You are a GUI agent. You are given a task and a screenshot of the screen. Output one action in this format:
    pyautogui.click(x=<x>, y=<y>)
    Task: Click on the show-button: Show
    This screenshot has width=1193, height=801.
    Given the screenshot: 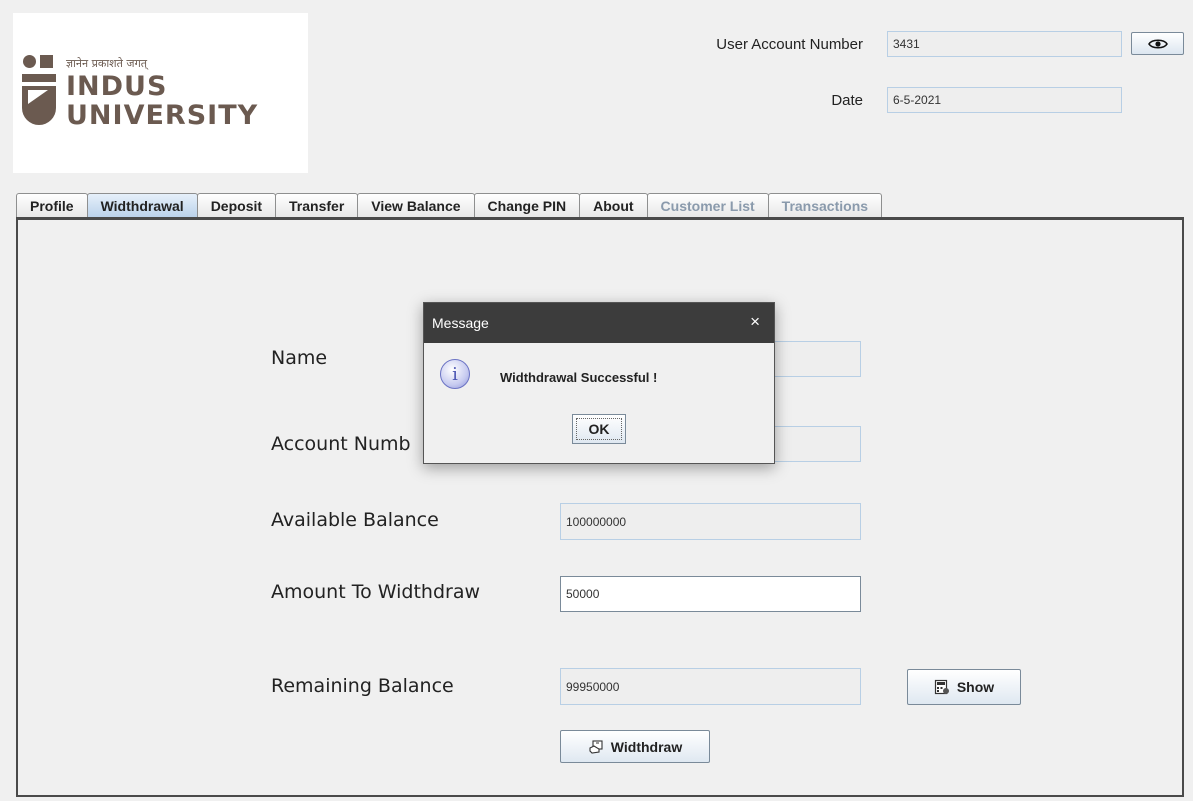 What is the action you would take?
    pyautogui.click(x=964, y=687)
    